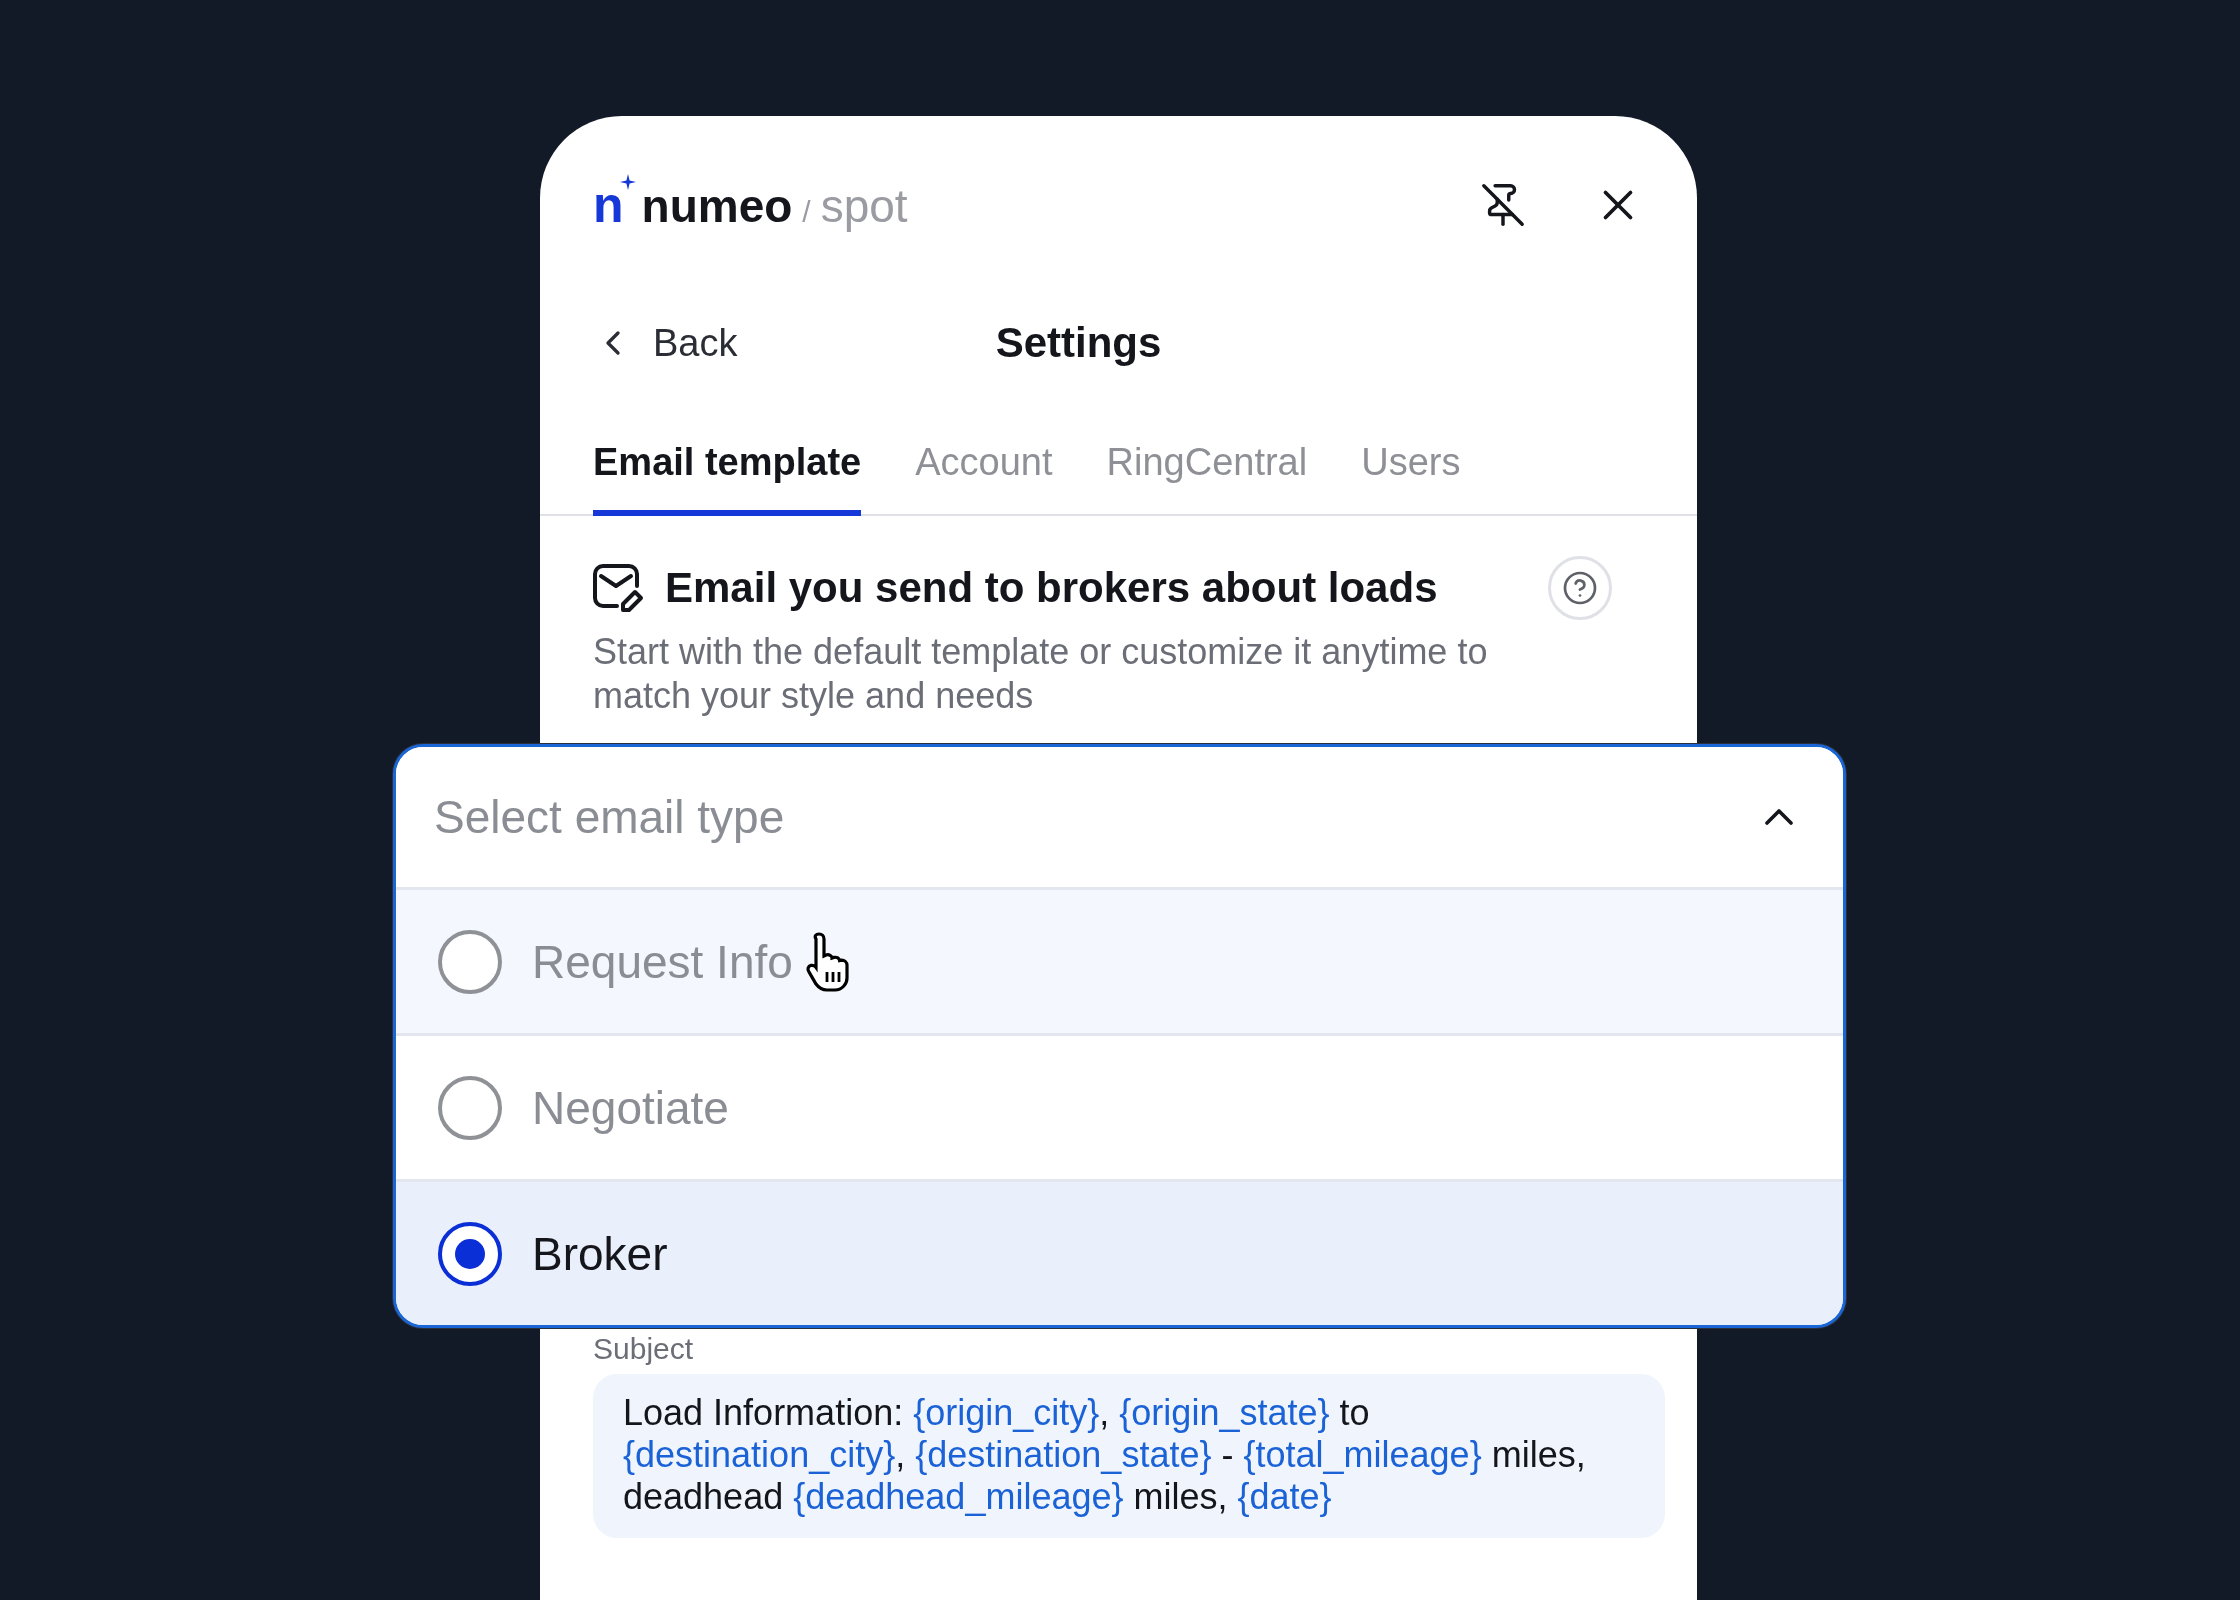  I want to click on logo-name: numeo, so click(717, 206).